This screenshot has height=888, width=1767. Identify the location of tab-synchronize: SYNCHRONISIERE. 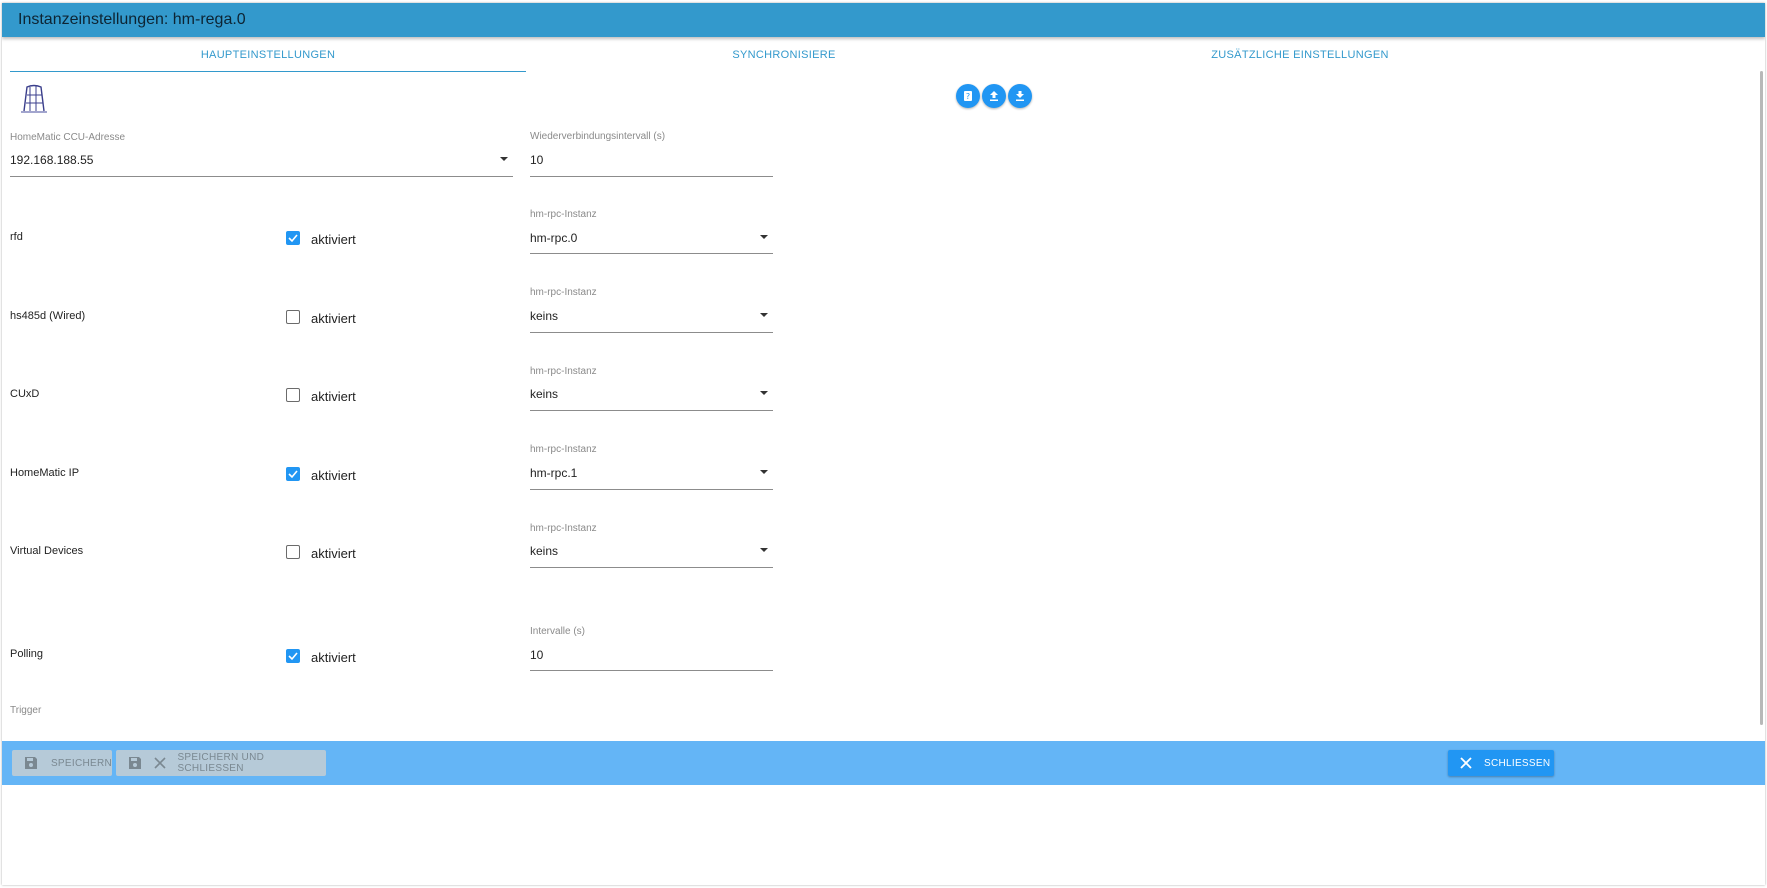
(784, 55).